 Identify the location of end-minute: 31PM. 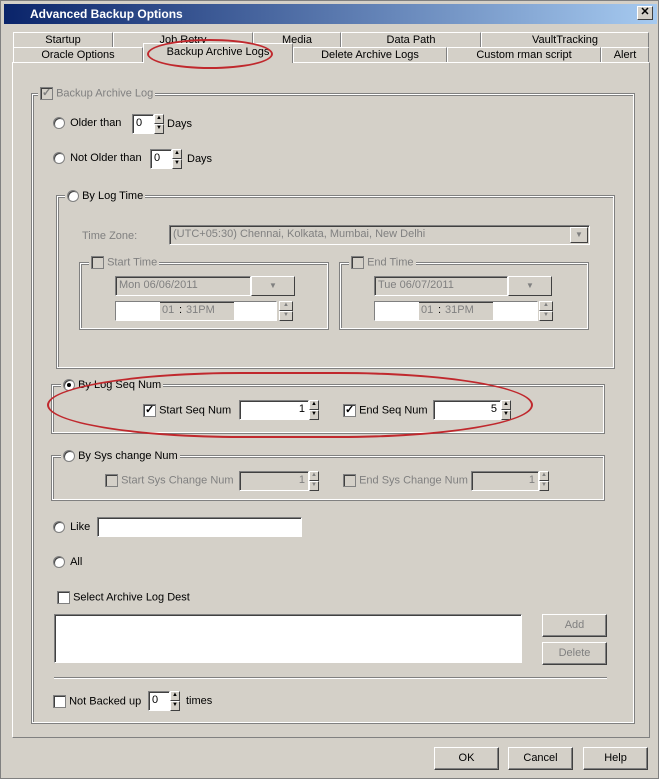
(459, 310).